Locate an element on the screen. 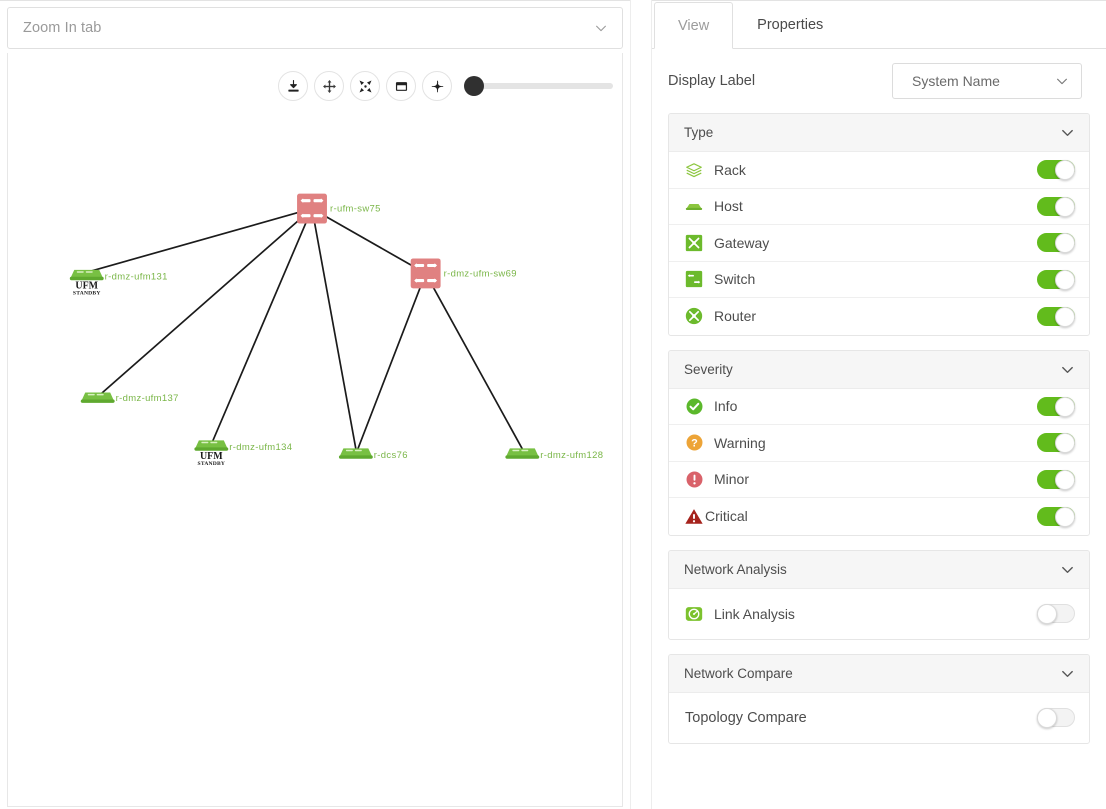 This screenshot has height=809, width=1106. toggle-router is located at coordinates (1056, 316).